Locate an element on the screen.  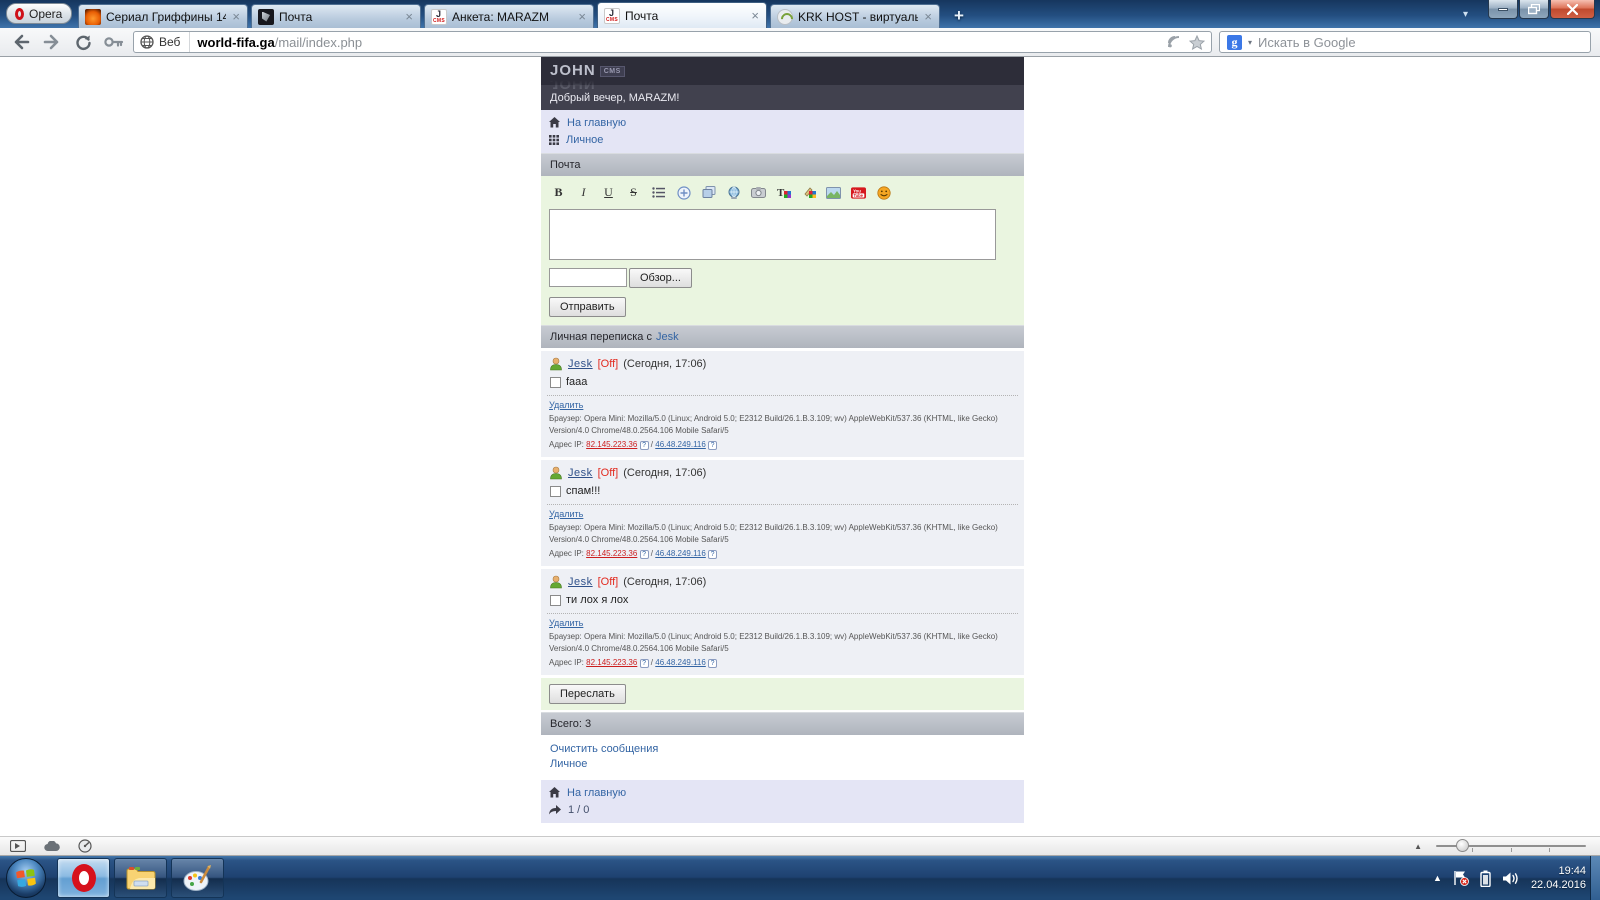
font-color-icon: T is located at coordinates (783, 192).